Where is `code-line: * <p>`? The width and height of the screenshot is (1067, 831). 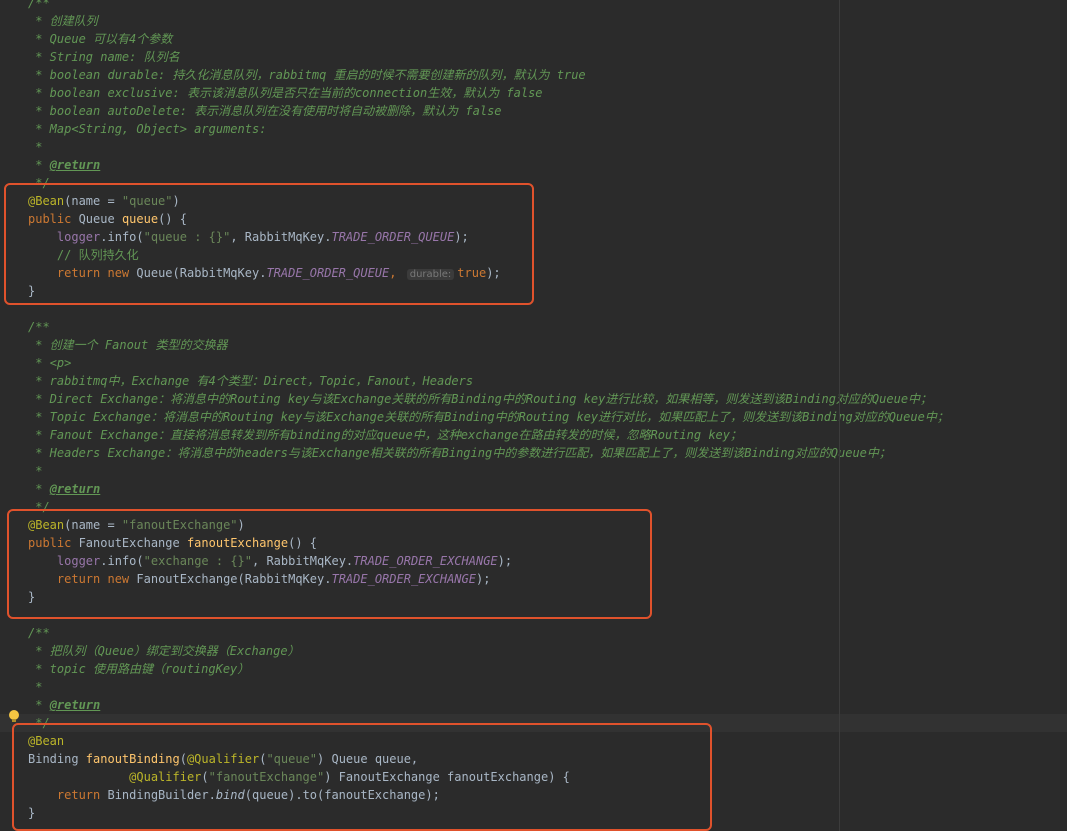
code-line: * <p> is located at coordinates (533, 363).